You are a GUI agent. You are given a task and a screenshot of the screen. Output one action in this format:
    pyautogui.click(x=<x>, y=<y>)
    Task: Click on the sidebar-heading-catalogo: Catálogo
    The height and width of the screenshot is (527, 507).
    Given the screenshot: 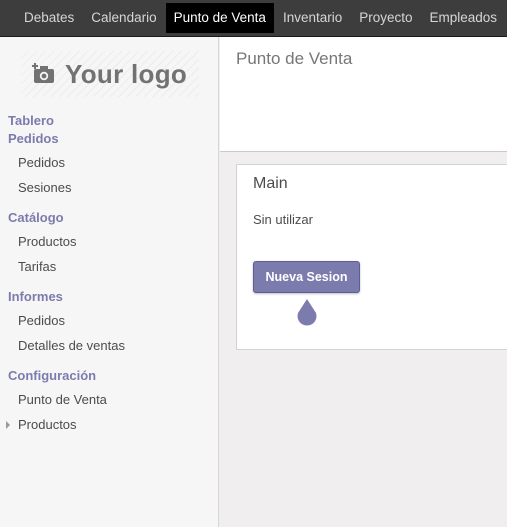 What is the action you would take?
    pyautogui.click(x=36, y=217)
    